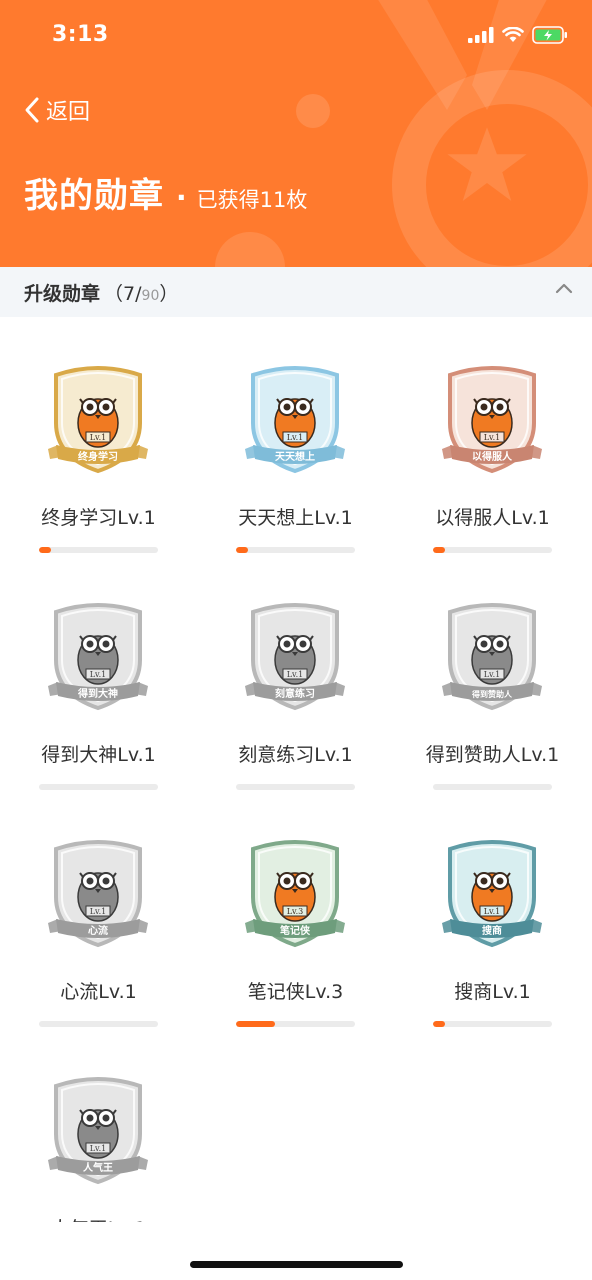  Describe the element at coordinates (492, 930) in the screenshot. I see `svg-text: 搜商` at that location.